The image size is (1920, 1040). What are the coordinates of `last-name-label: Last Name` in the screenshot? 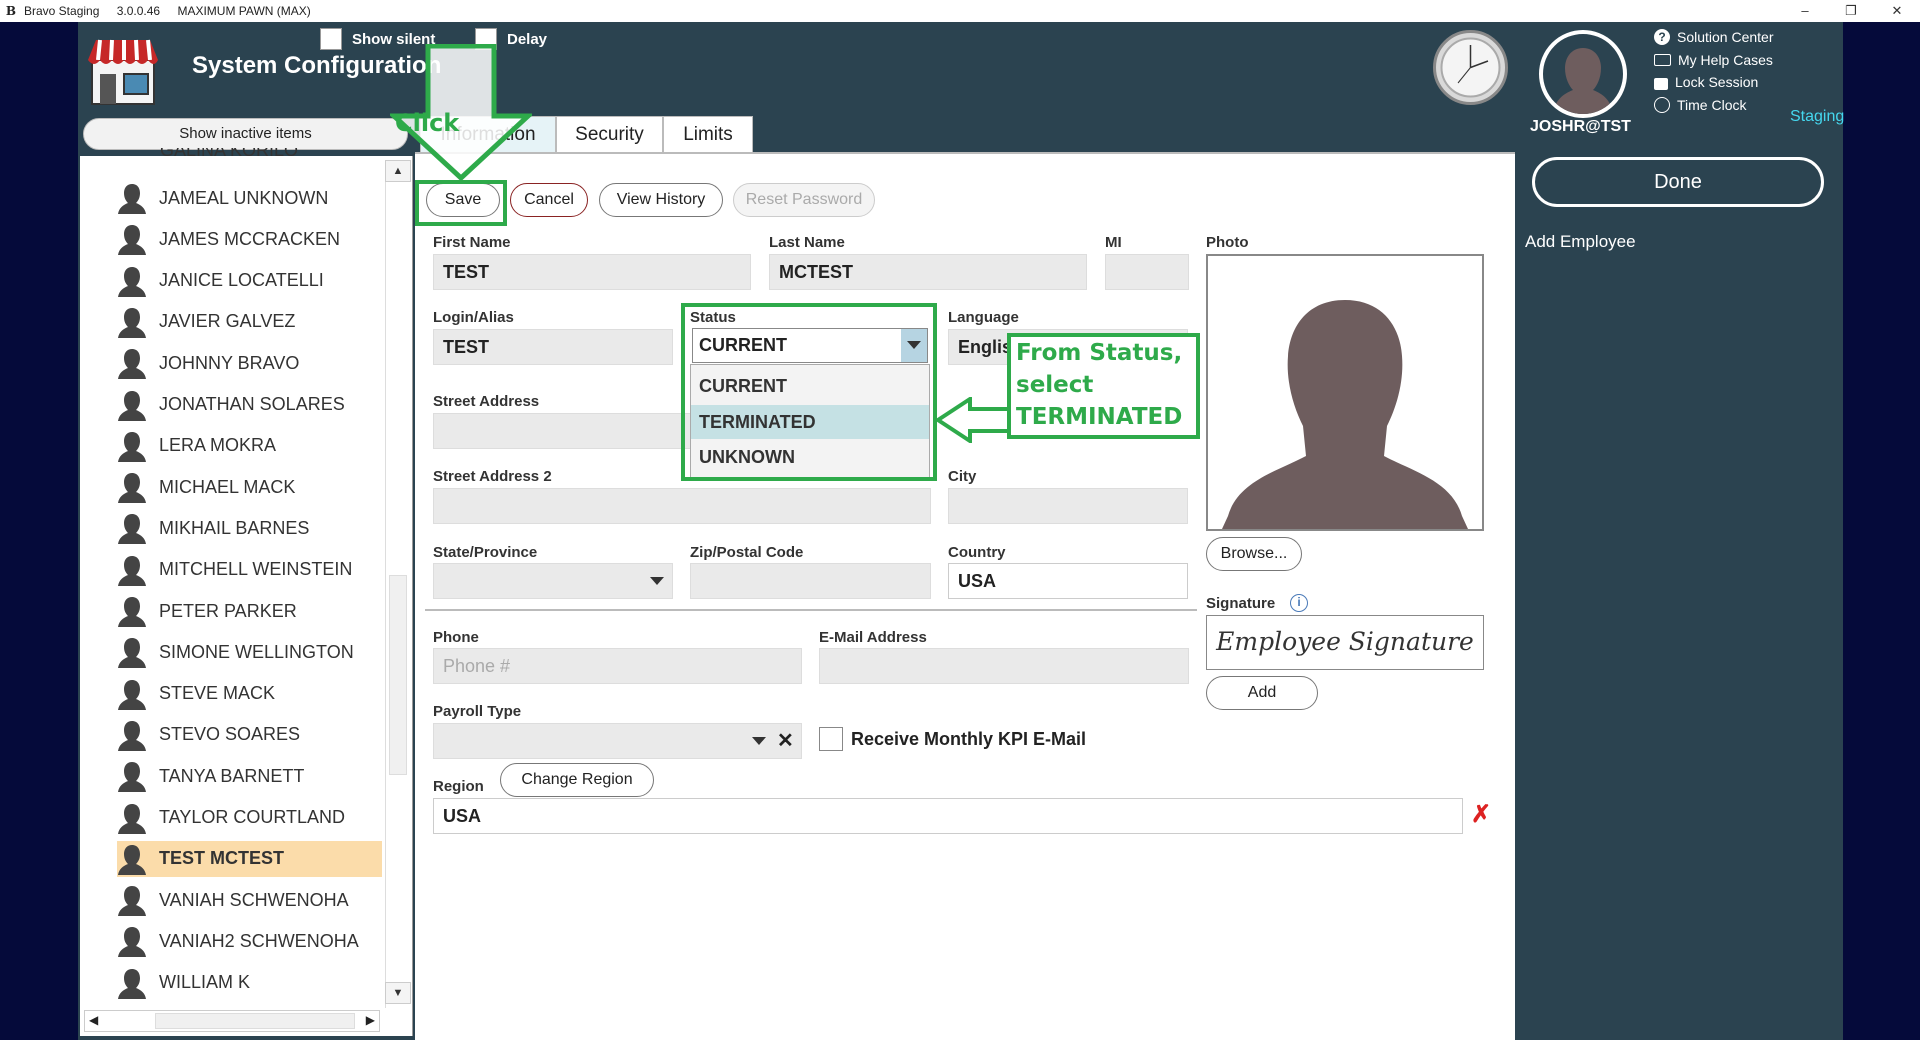 It's located at (807, 242).